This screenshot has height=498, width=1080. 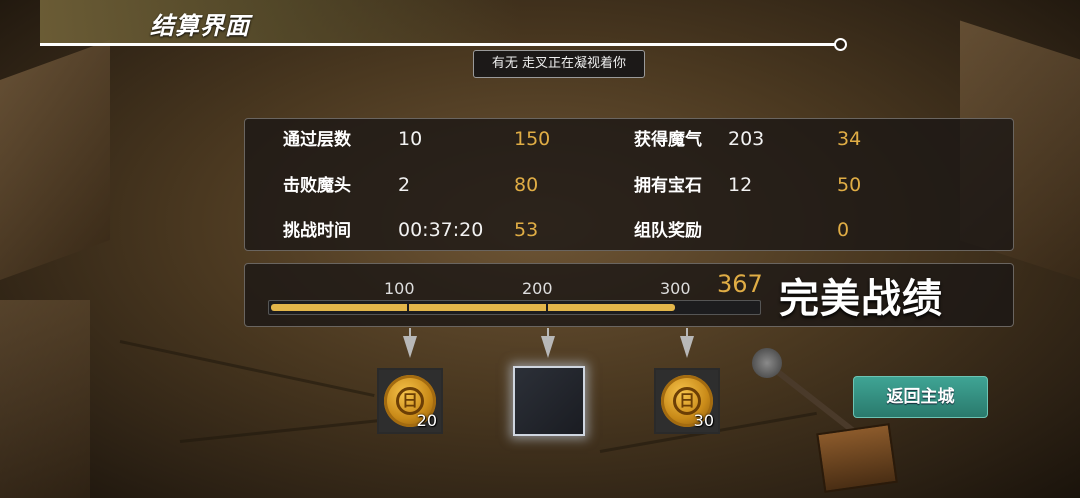 I want to click on reward-quantity: 30, so click(x=703, y=420).